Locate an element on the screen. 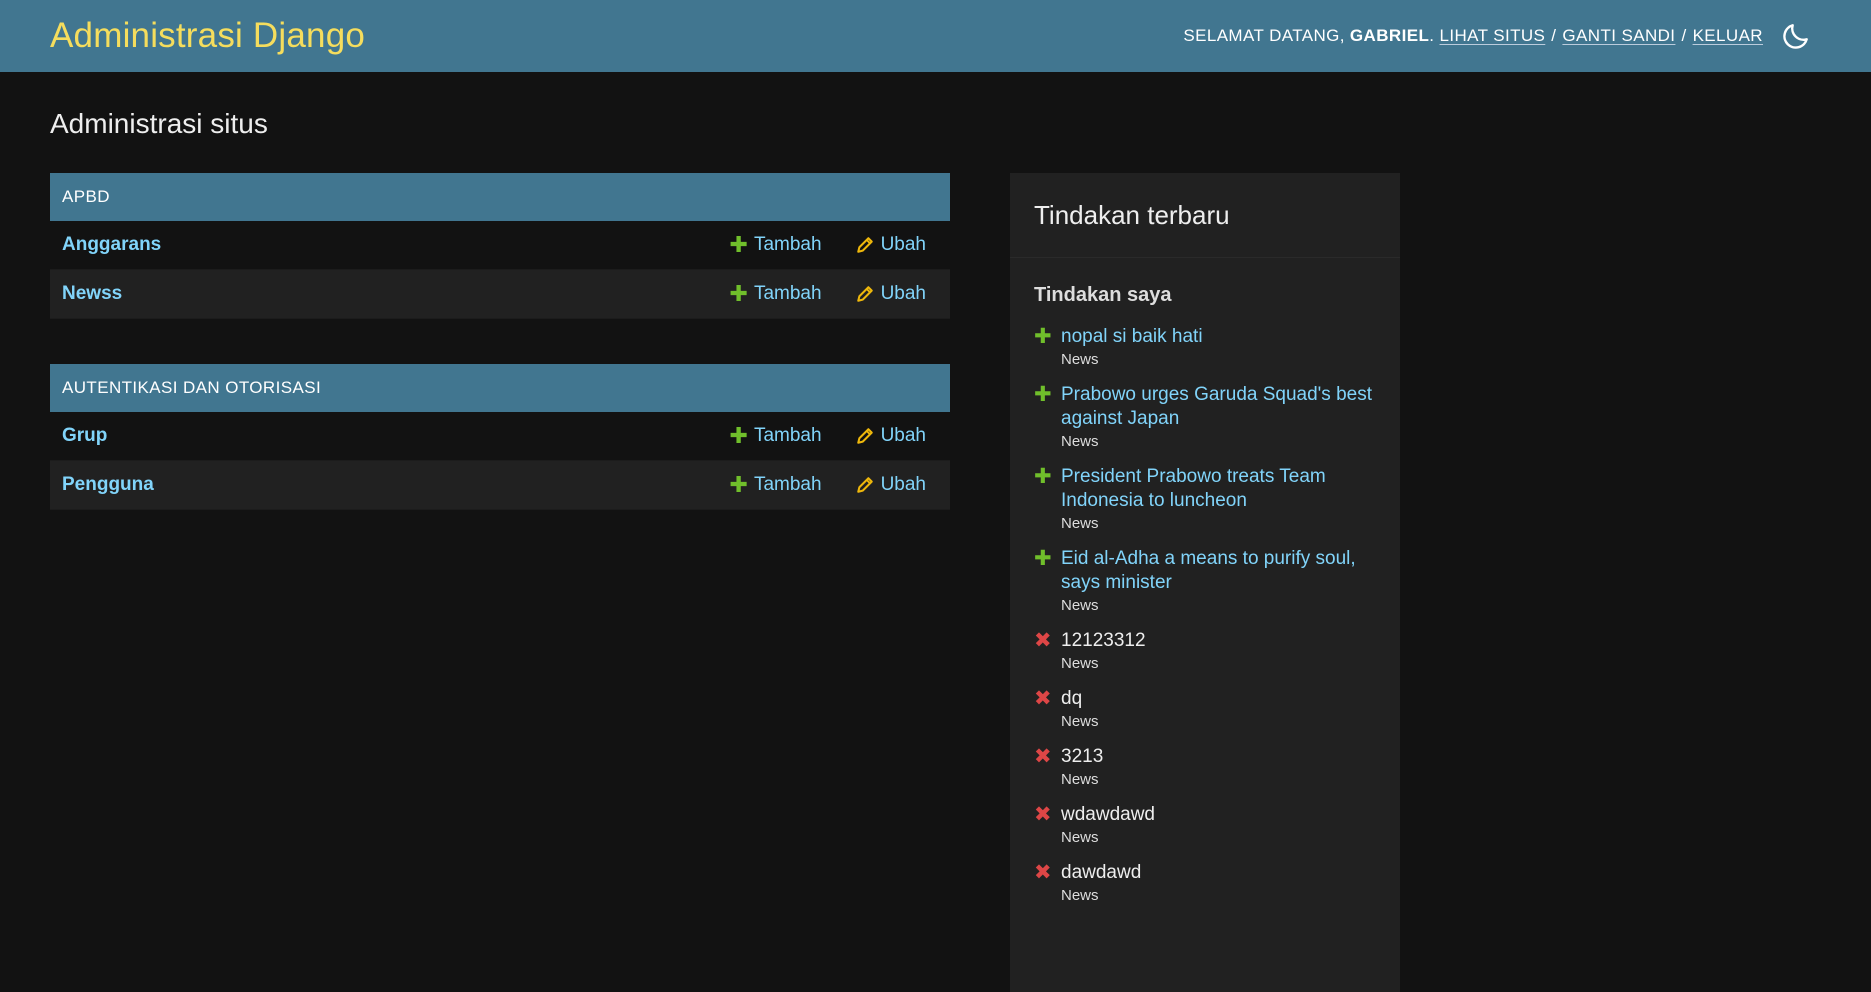 The width and height of the screenshot is (1871, 992). change-password-link: Ganti sandi is located at coordinates (1618, 36).